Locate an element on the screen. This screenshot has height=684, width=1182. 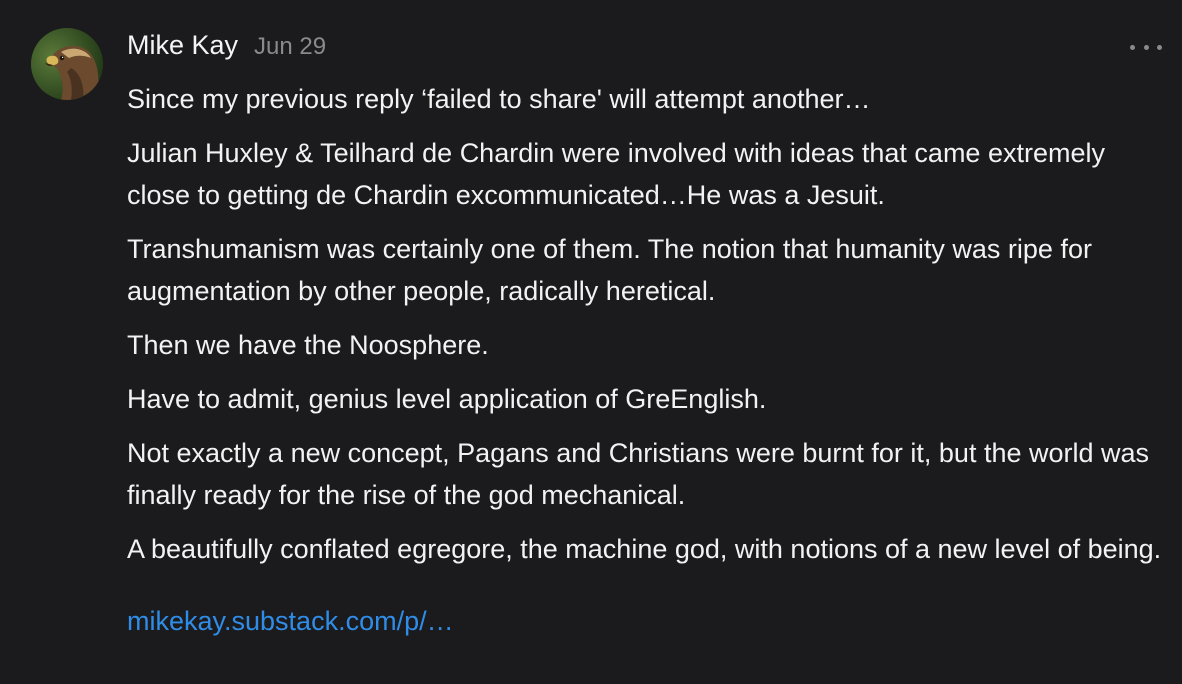
comment-header: Mike Kay Jun 29 is located at coordinates (226, 50).